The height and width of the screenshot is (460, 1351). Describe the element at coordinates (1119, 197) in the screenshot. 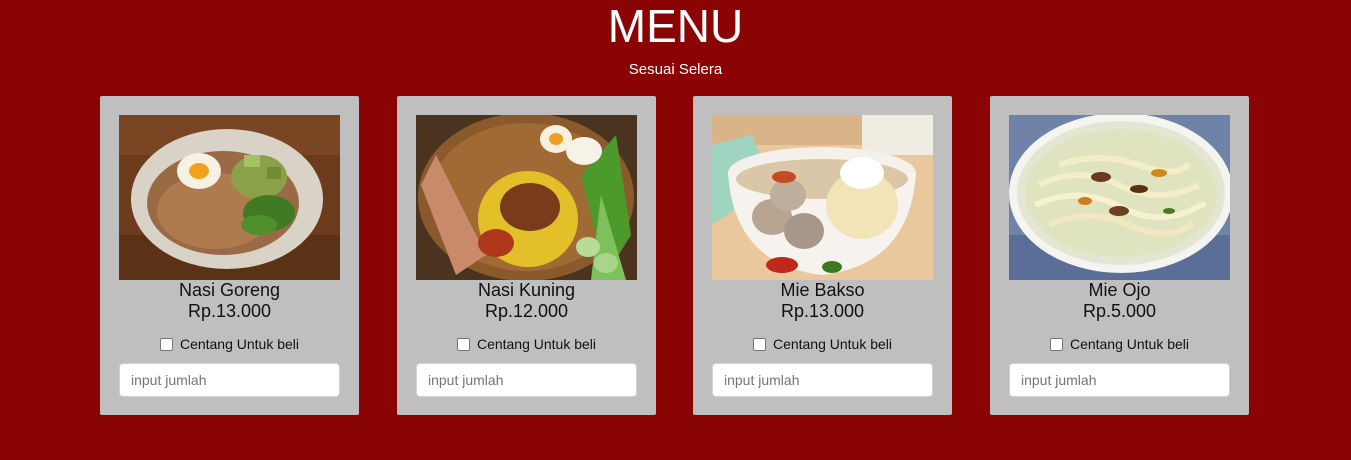

I see `mie-ojo-image` at that location.